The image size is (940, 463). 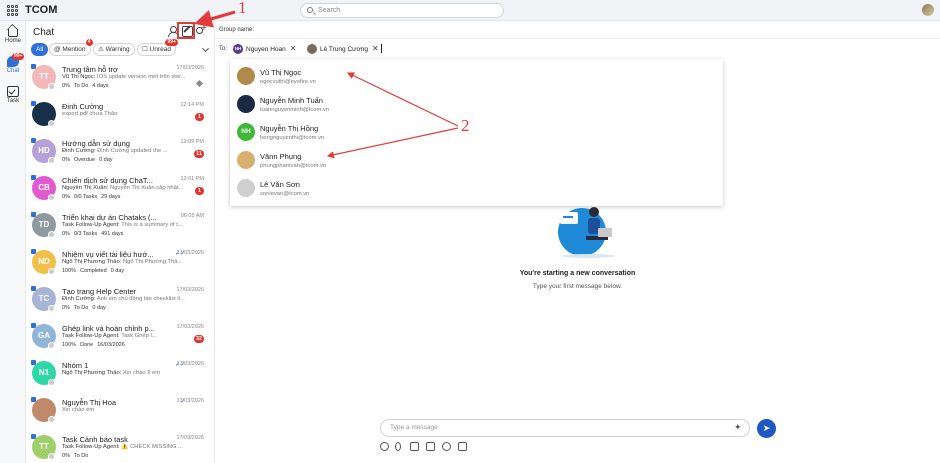 What do you see at coordinates (446, 446) in the screenshot?
I see `mention-icon` at bounding box center [446, 446].